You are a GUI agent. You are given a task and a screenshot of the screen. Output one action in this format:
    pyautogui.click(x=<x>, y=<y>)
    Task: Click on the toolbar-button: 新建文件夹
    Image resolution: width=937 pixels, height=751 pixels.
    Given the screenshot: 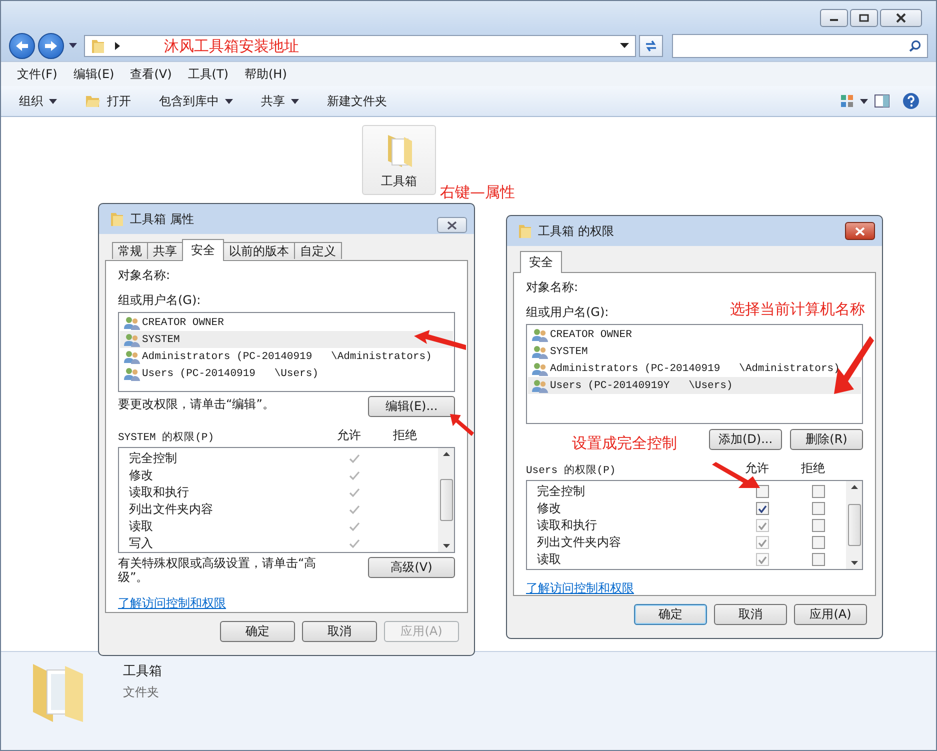 What is the action you would take?
    pyautogui.click(x=357, y=101)
    